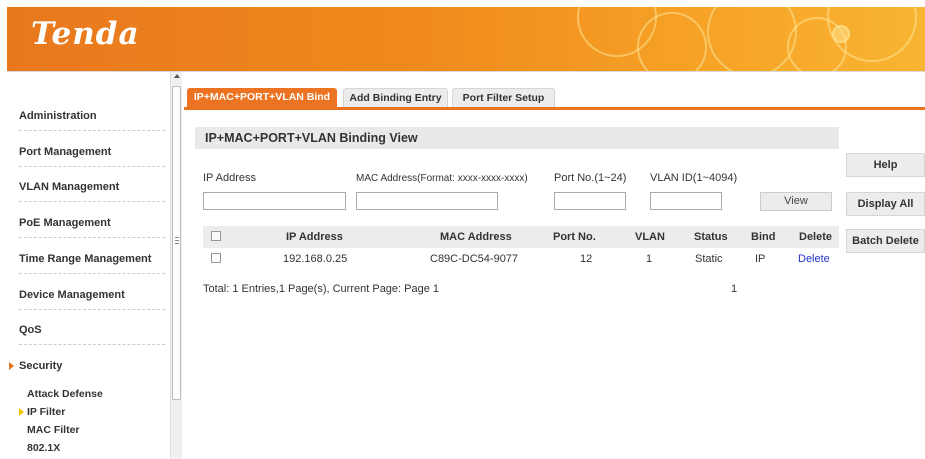  I want to click on row-port-no: 12, so click(586, 259).